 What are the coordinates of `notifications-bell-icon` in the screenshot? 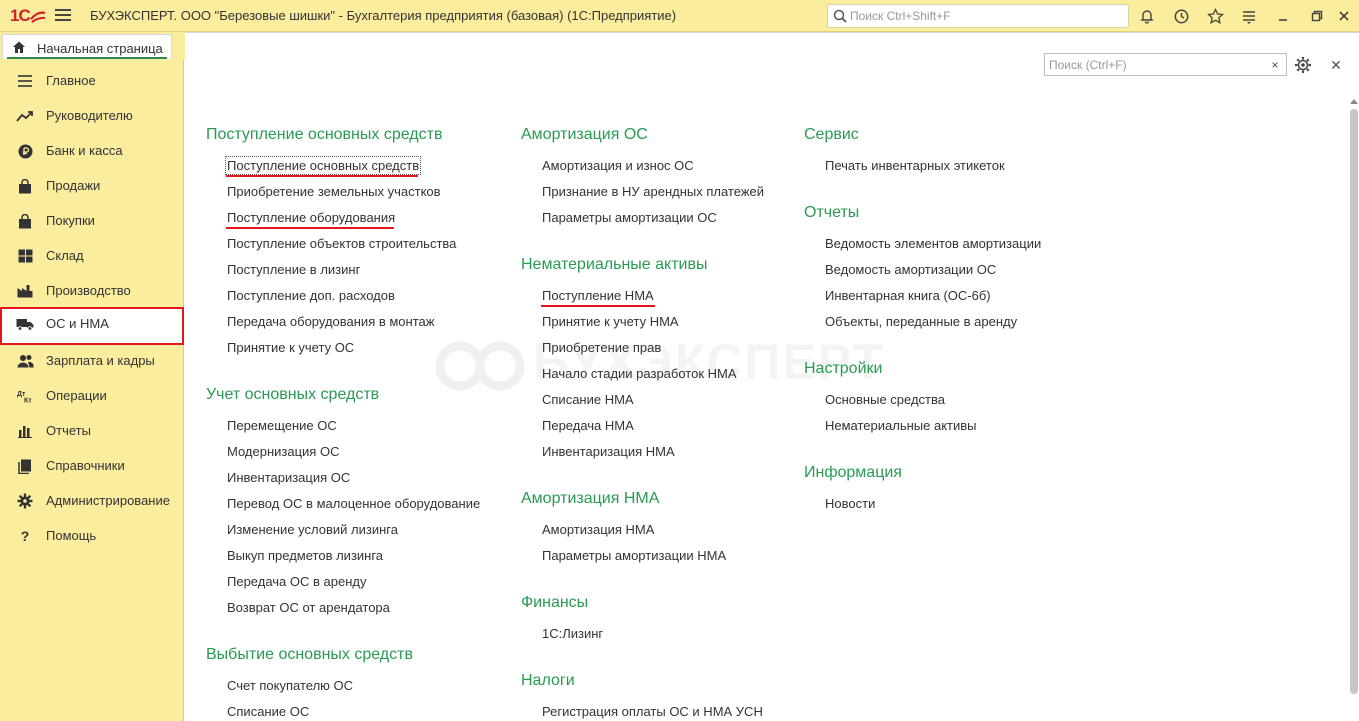 It's located at (1147, 16).